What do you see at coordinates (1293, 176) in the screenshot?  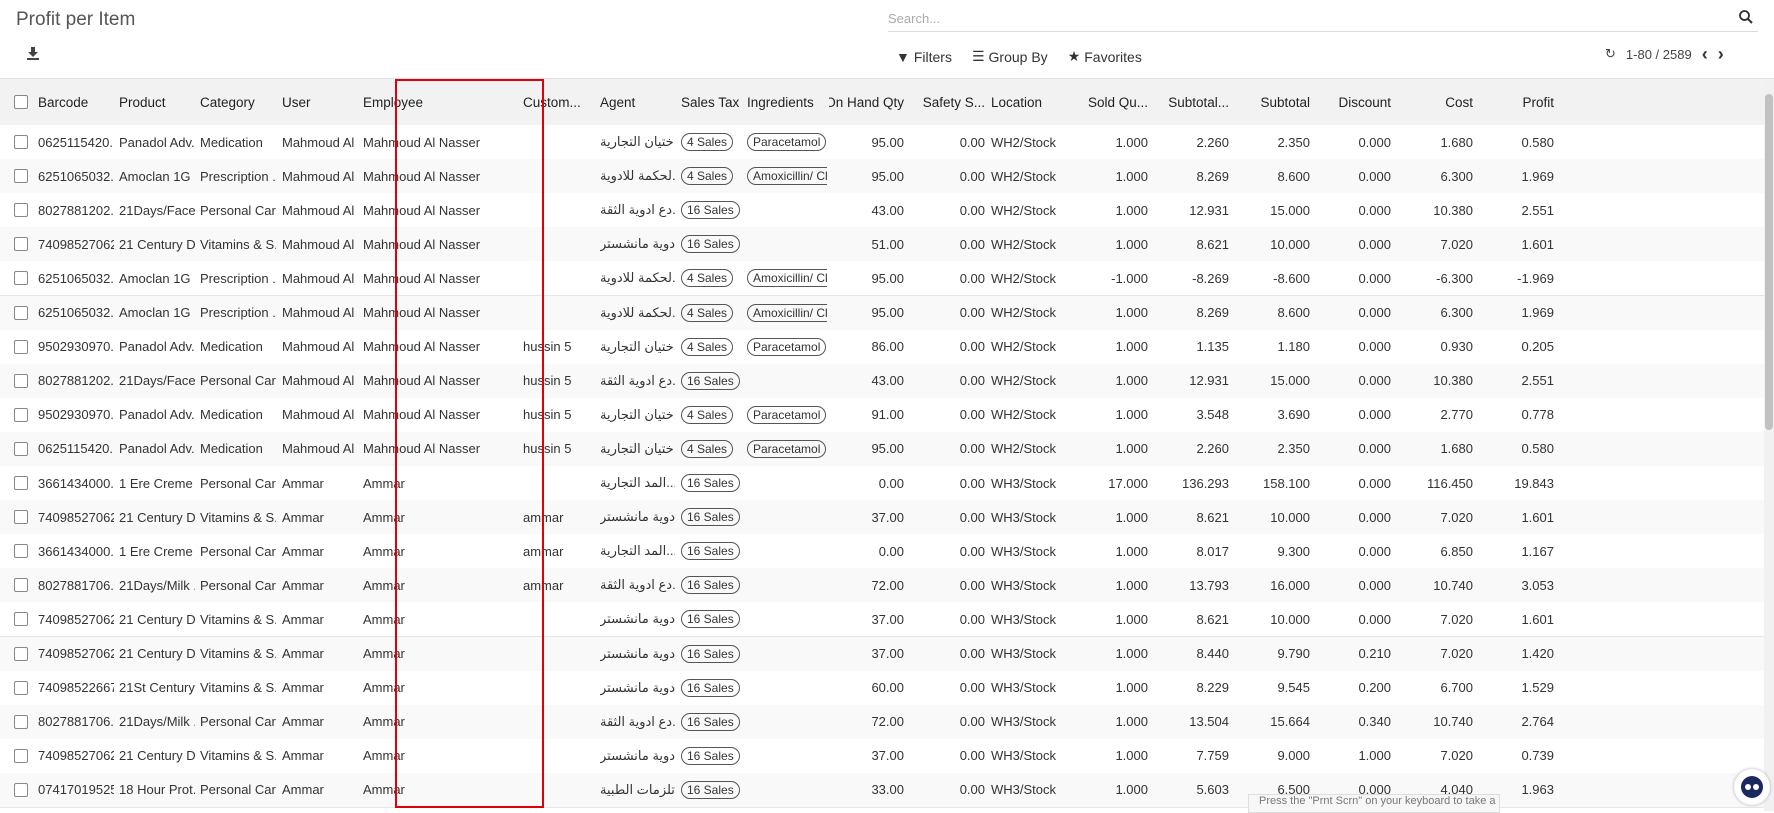 I see `table-cell: 8.600` at bounding box center [1293, 176].